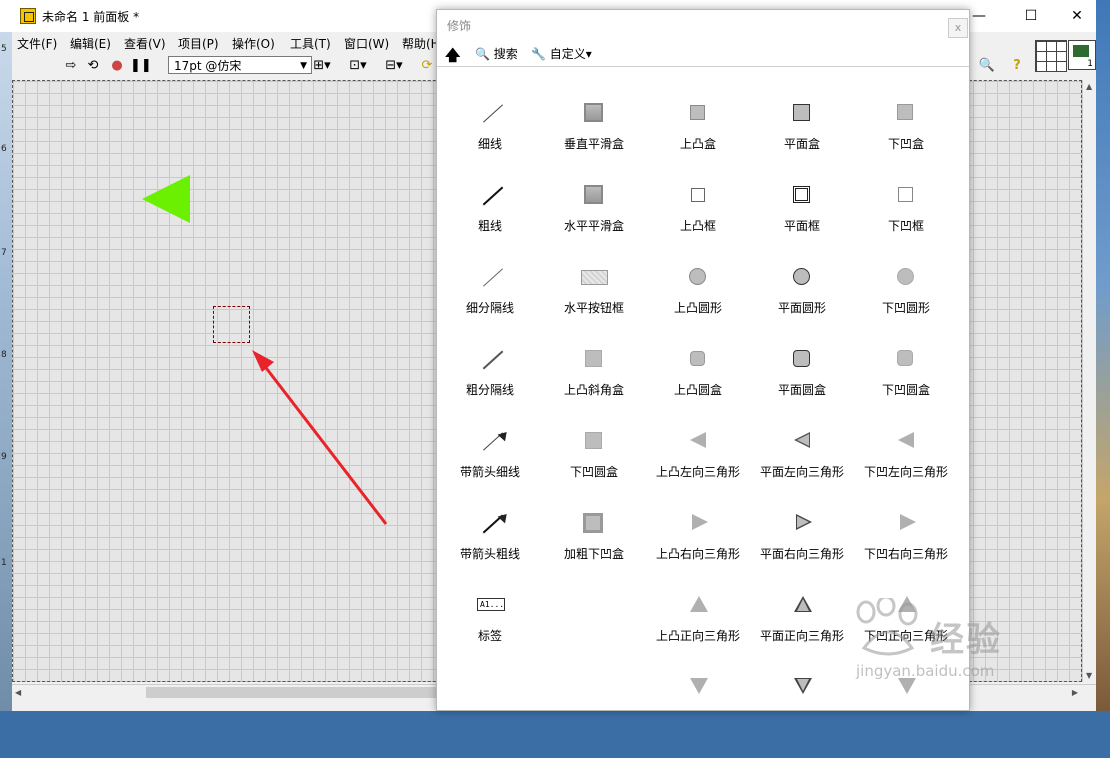  Describe the element at coordinates (594, 360) in the screenshot. I see `raised-bevel-box-icon` at that location.